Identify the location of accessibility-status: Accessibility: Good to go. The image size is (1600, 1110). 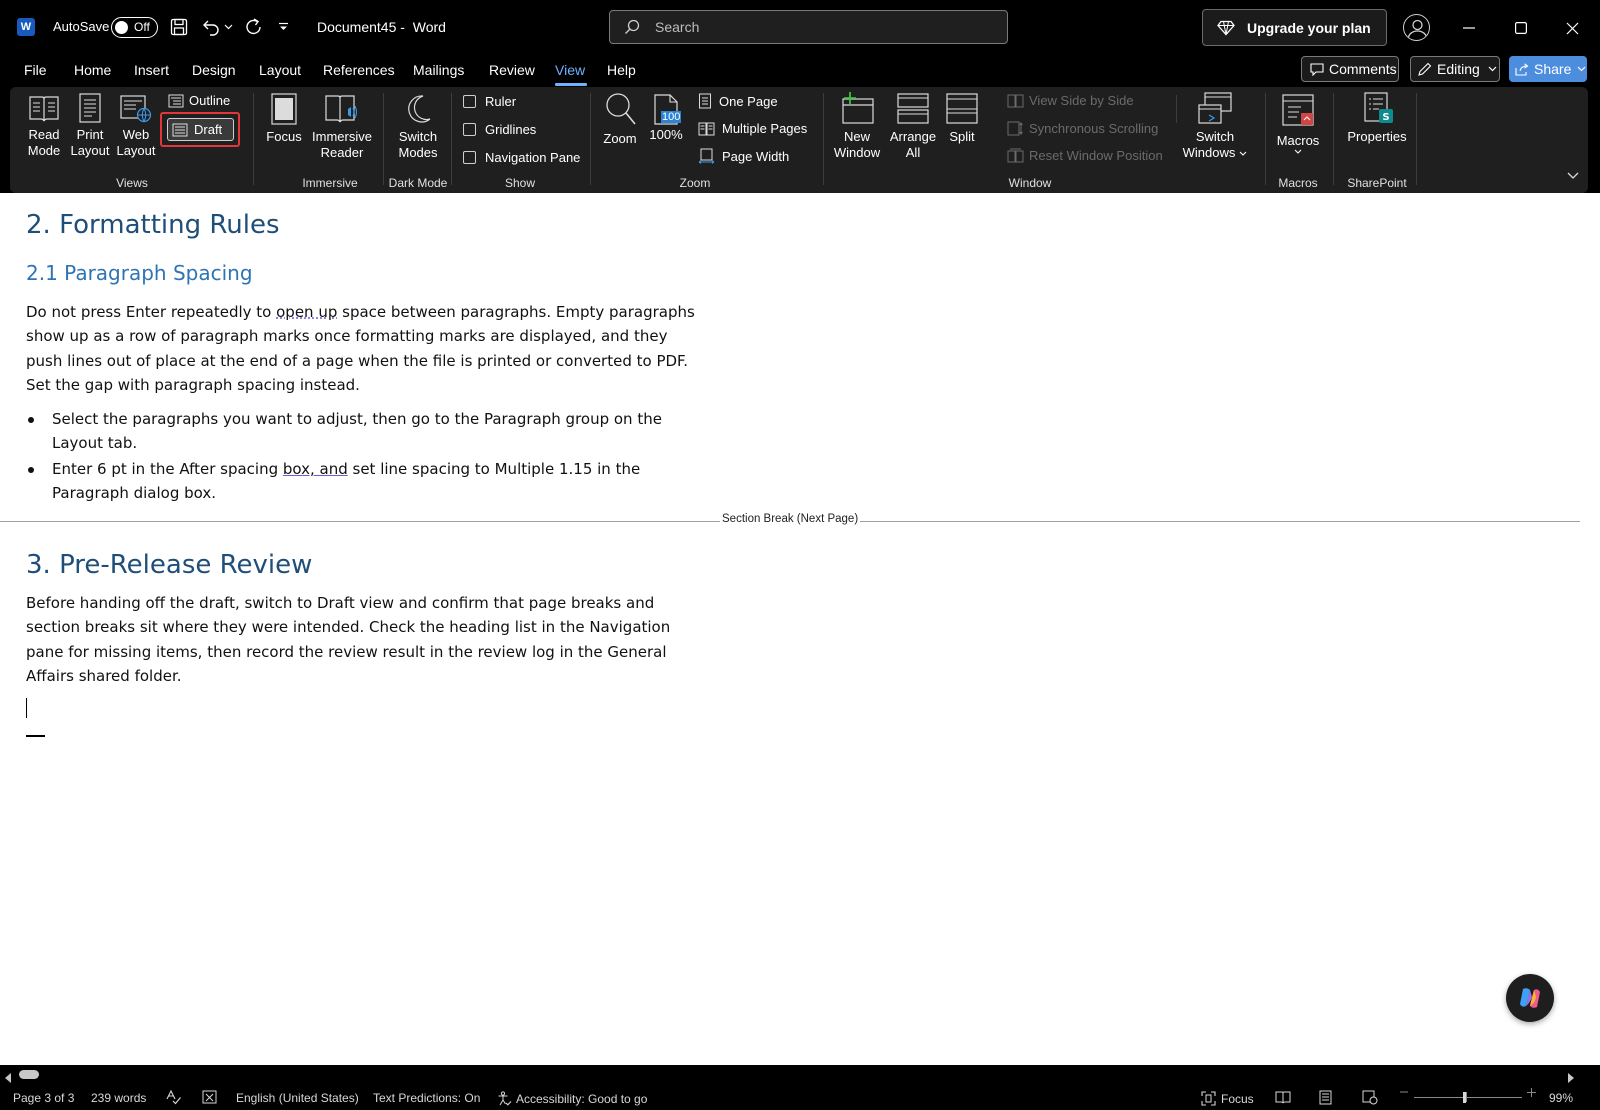
(572, 1098).